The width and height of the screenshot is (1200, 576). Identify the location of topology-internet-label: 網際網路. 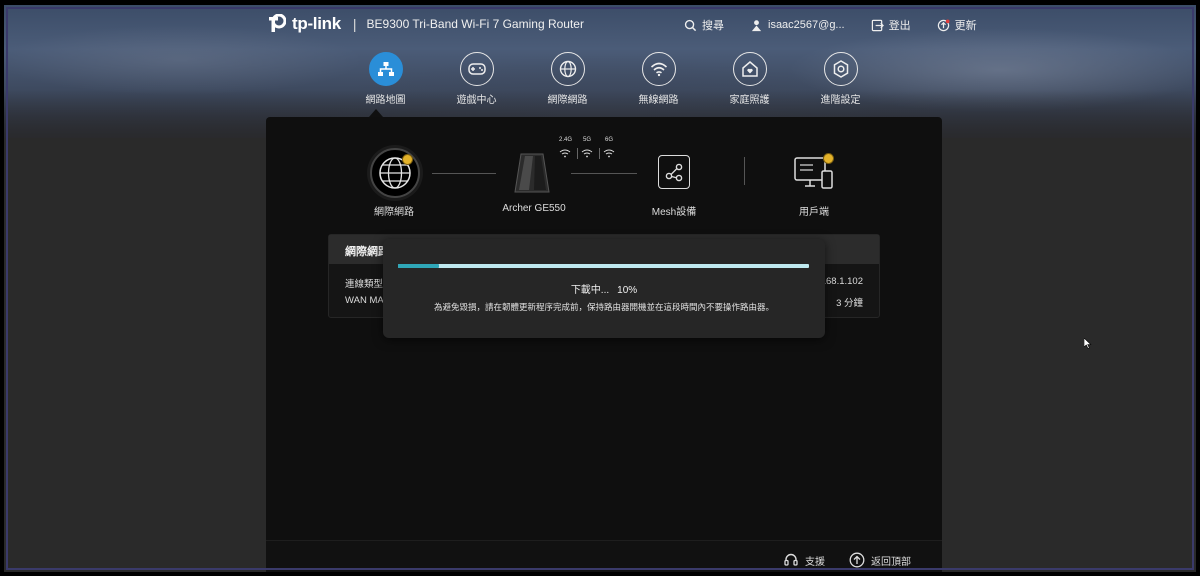
(394, 212).